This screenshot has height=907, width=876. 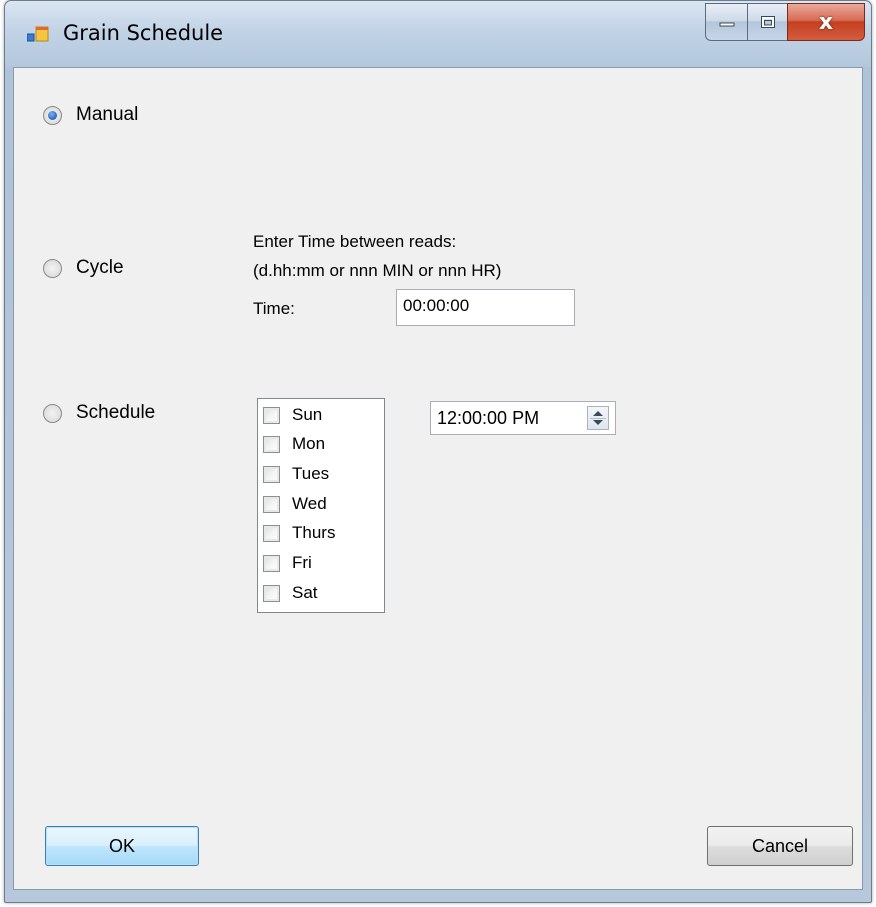 What do you see at coordinates (287, 563) in the screenshot?
I see `day-item-fri: Fri` at bounding box center [287, 563].